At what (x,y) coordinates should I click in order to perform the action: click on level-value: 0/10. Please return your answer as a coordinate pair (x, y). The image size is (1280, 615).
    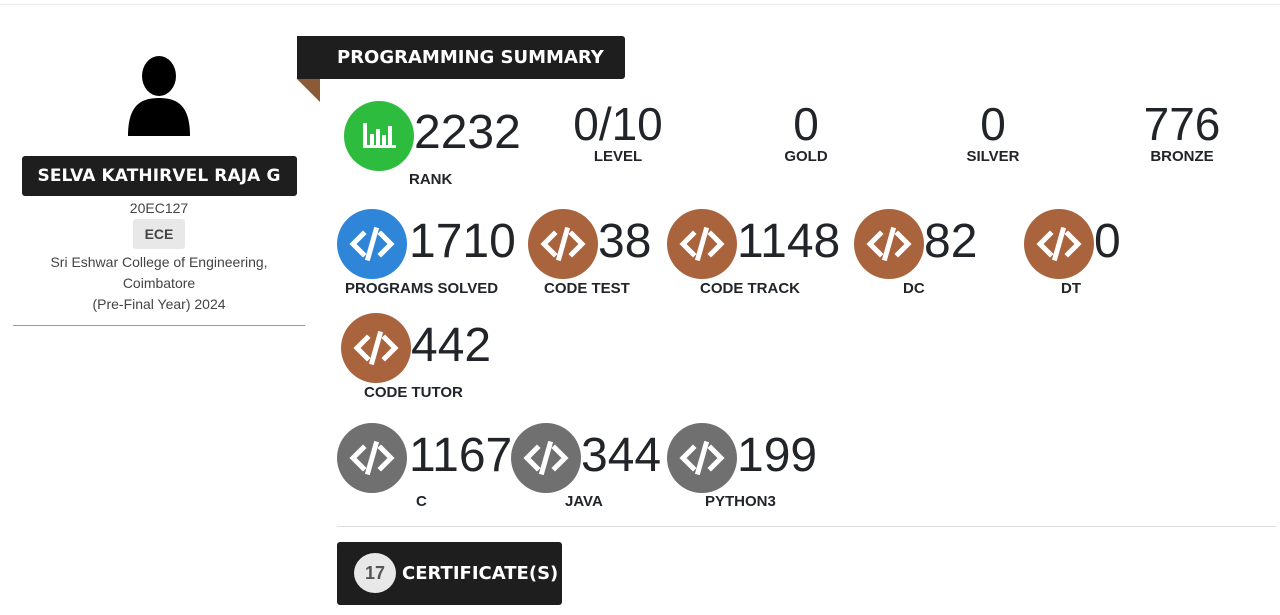
    Looking at the image, I should click on (618, 124).